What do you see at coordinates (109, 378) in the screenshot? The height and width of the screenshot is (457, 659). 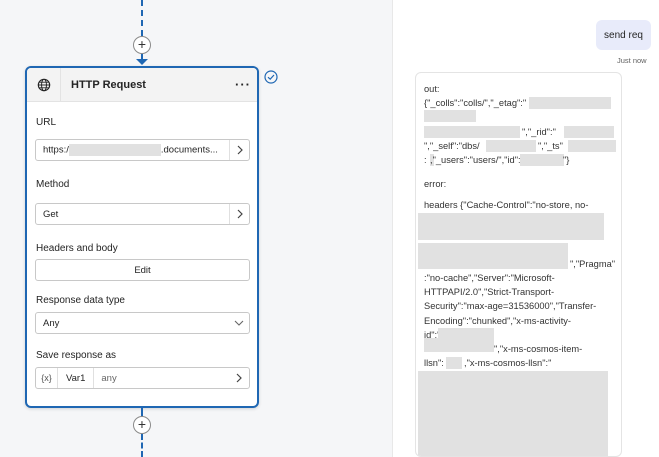 I see `variable-type: any` at bounding box center [109, 378].